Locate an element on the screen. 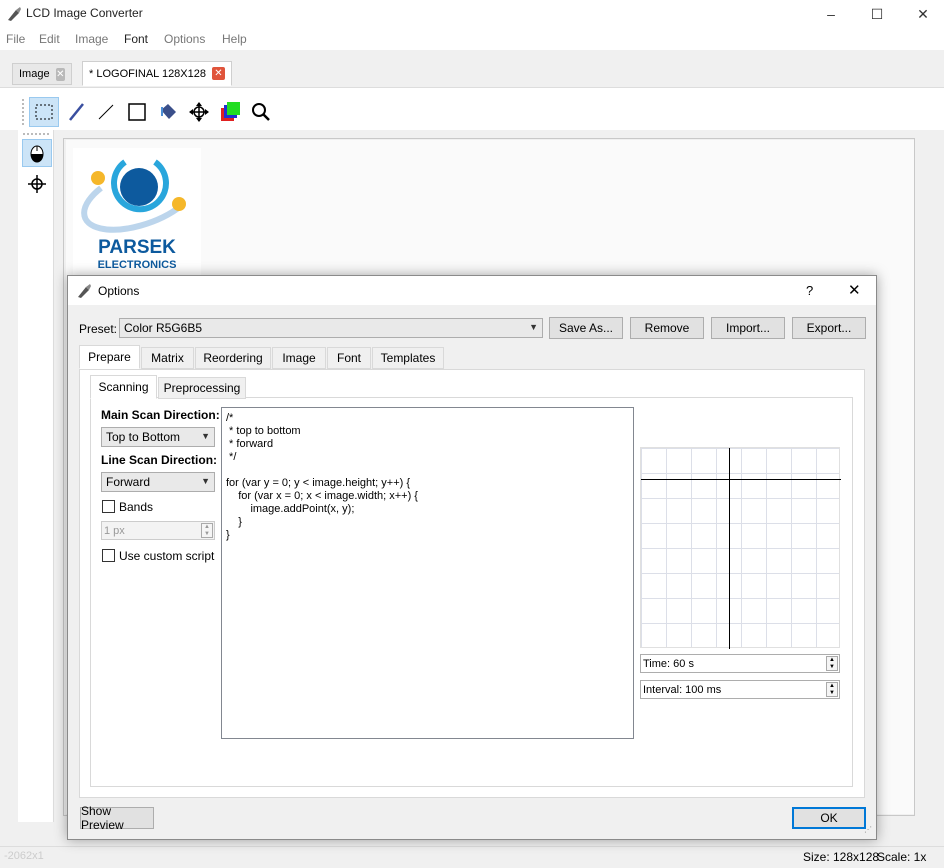 The width and height of the screenshot is (944, 868). interval-spinbox: Interval: 100 ms ▲ ▼ is located at coordinates (740, 689).